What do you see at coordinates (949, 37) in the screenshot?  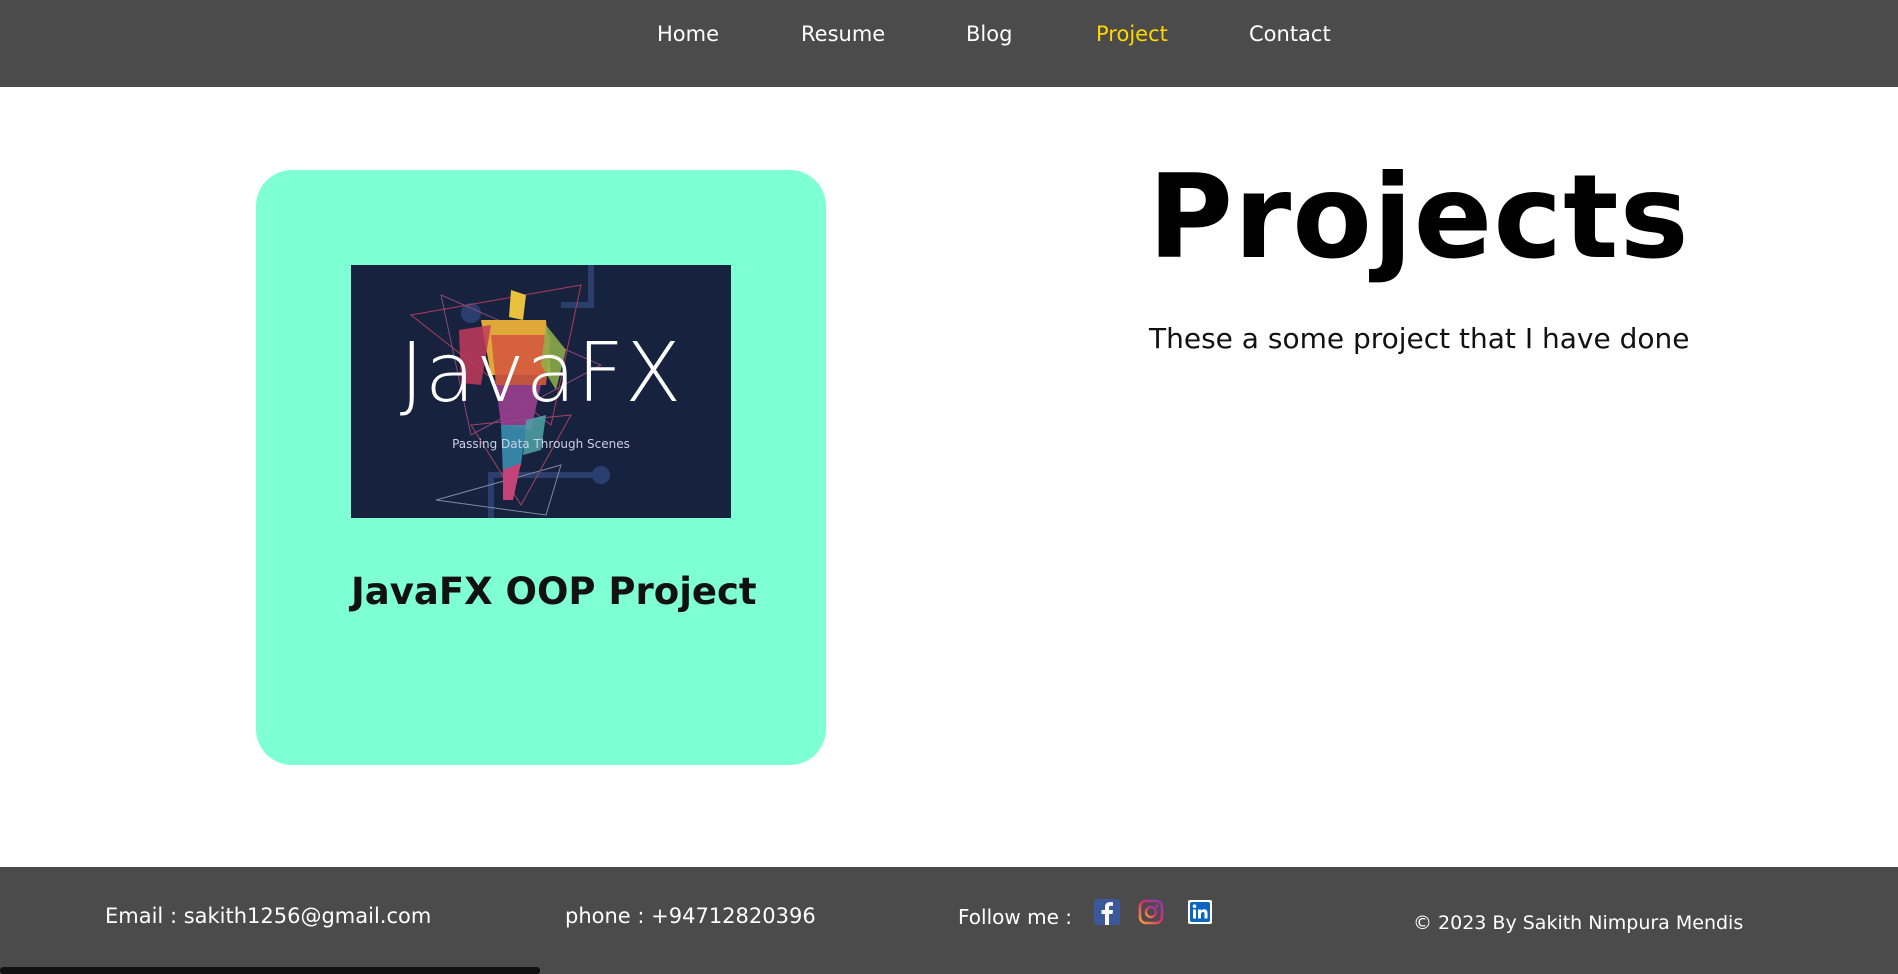 I see `main-nav: Home Resume Blog Project Contact` at bounding box center [949, 37].